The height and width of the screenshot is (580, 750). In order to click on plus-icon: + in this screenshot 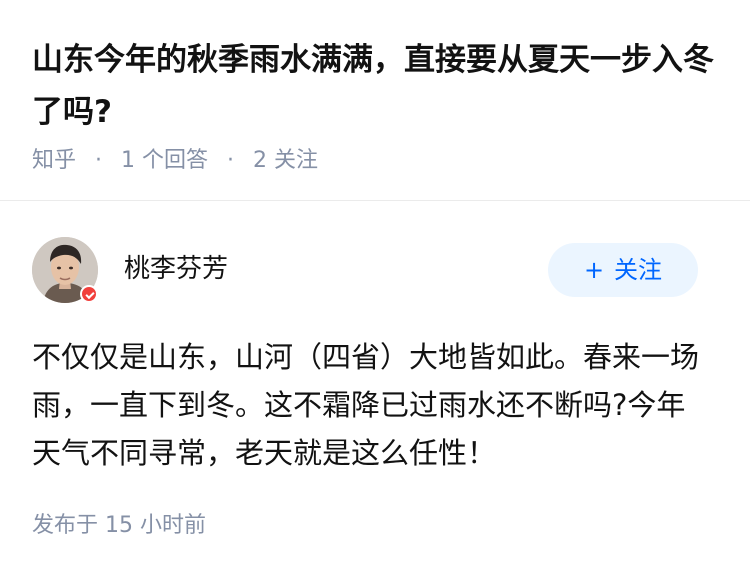, I will do `click(594, 270)`.